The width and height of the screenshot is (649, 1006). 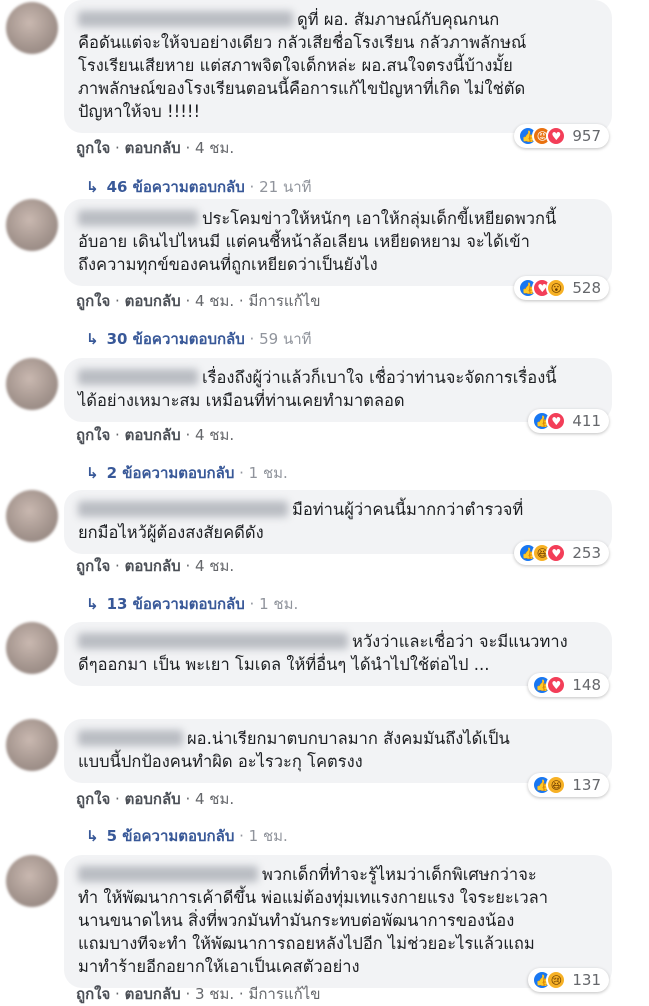 What do you see at coordinates (214, 994) in the screenshot?
I see `comment-timestamp: 3 ชม.` at bounding box center [214, 994].